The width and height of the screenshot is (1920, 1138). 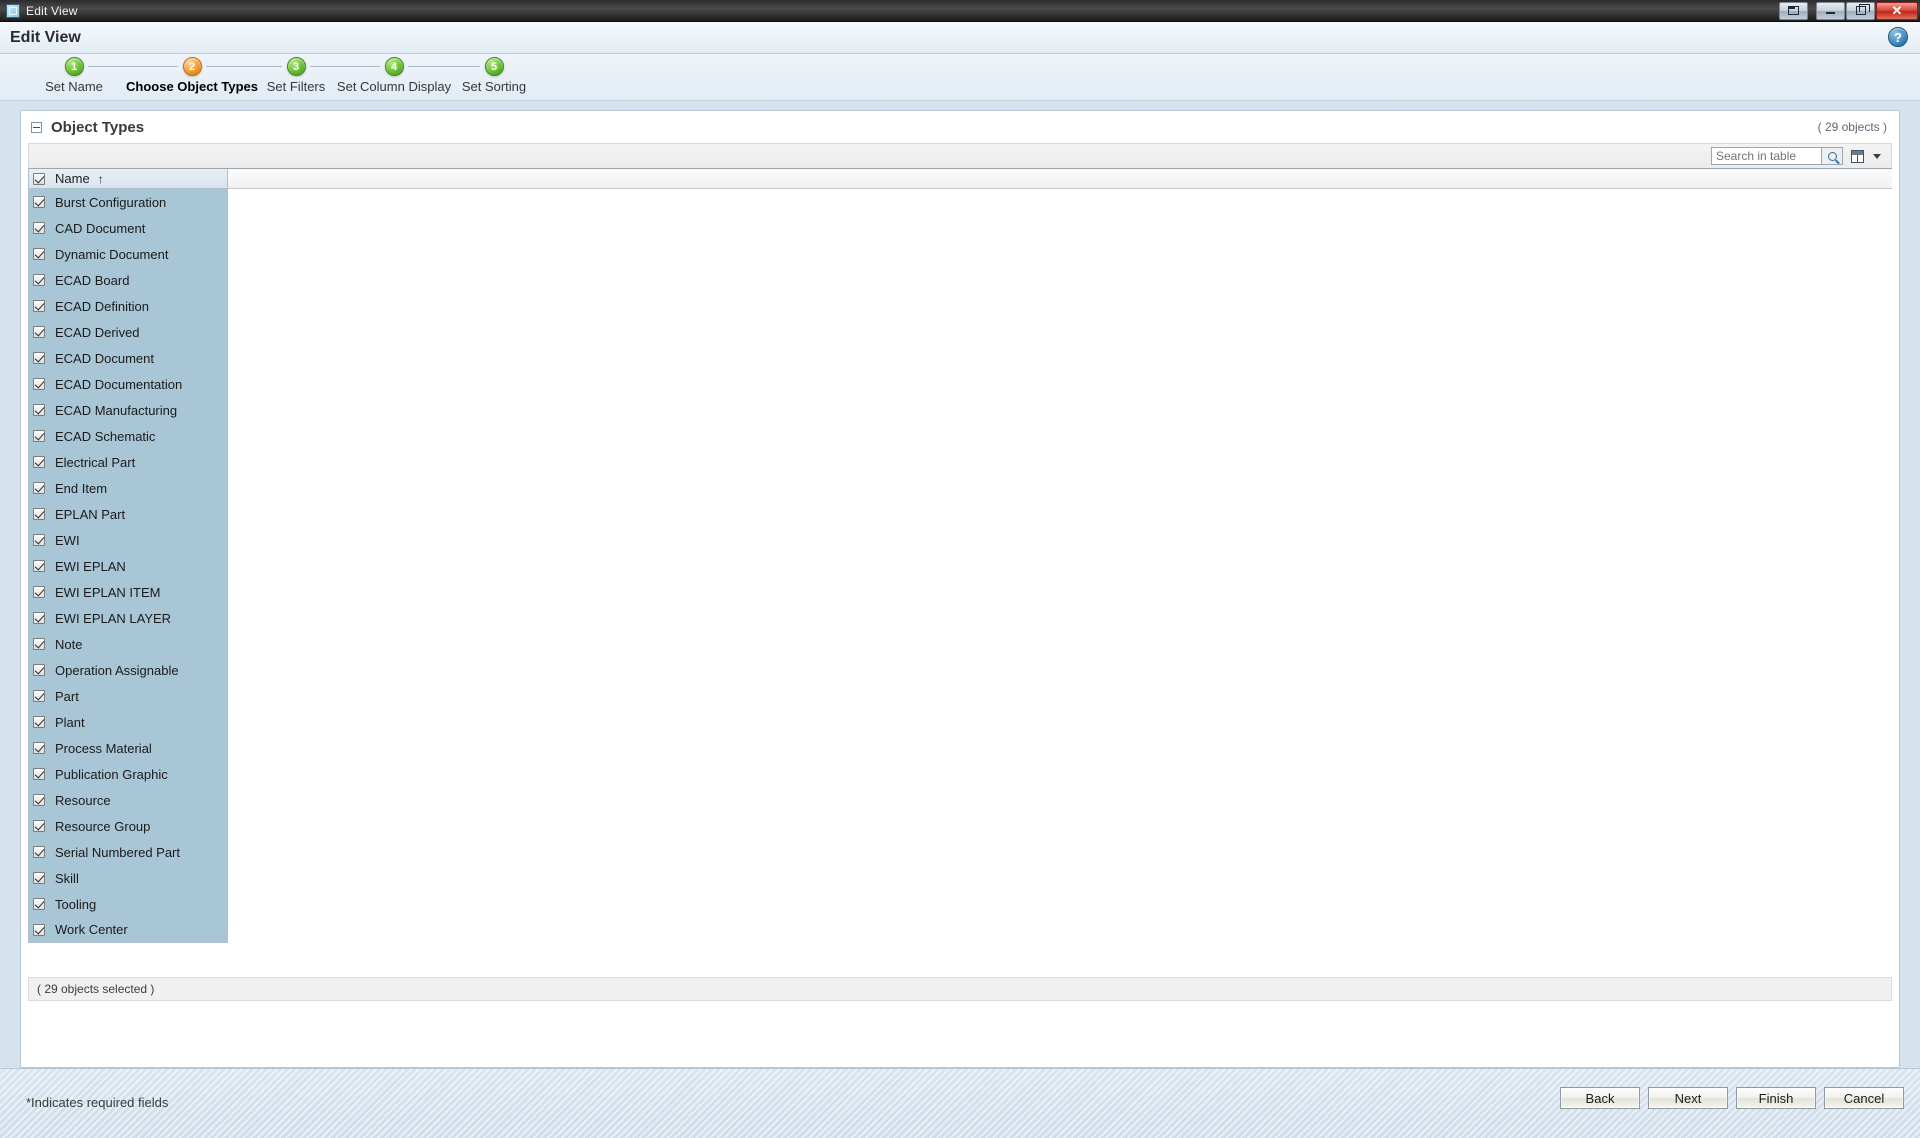 I want to click on maximize-button, so click(x=1860, y=10).